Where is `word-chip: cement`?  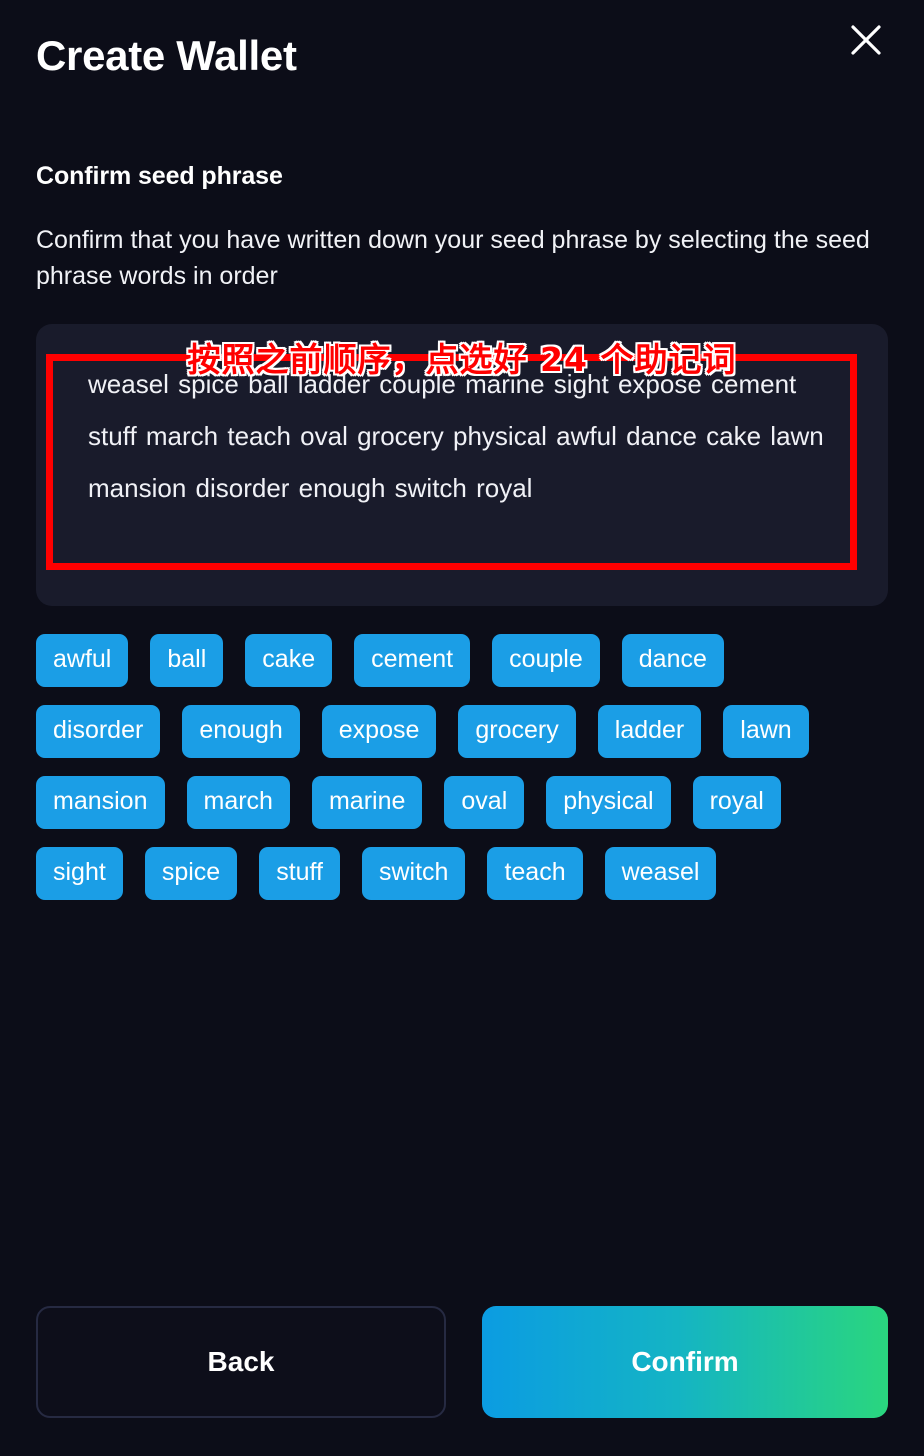
word-chip: cement is located at coordinates (412, 660).